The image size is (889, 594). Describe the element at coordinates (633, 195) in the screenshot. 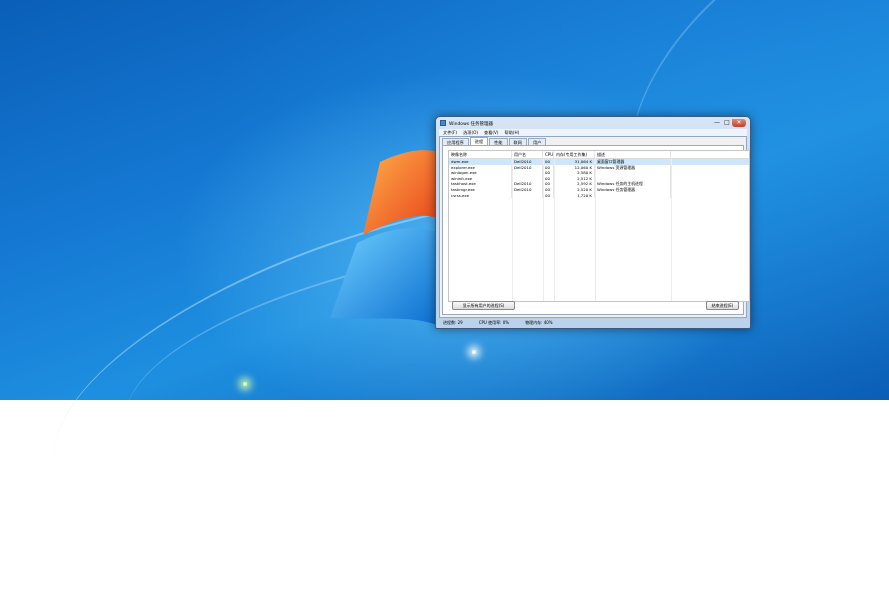

I see `cell-description` at that location.